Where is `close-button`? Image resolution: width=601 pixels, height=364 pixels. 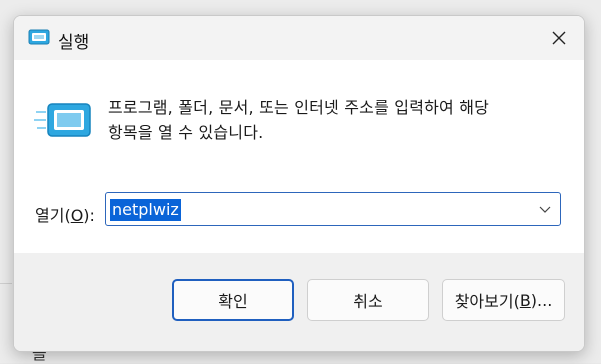
close-button is located at coordinates (559, 38).